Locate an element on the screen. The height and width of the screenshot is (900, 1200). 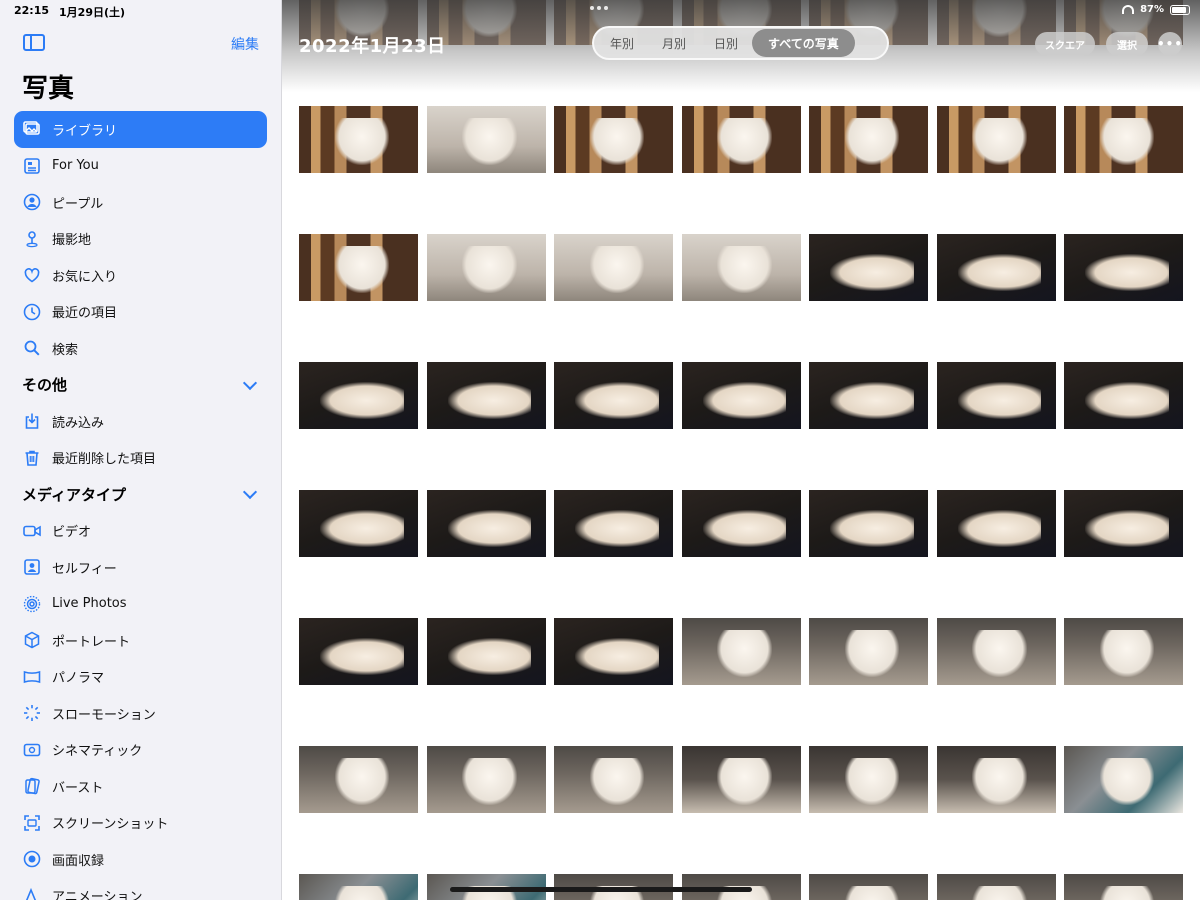
sidebar-item: ビデオ is located at coordinates (140, 531).